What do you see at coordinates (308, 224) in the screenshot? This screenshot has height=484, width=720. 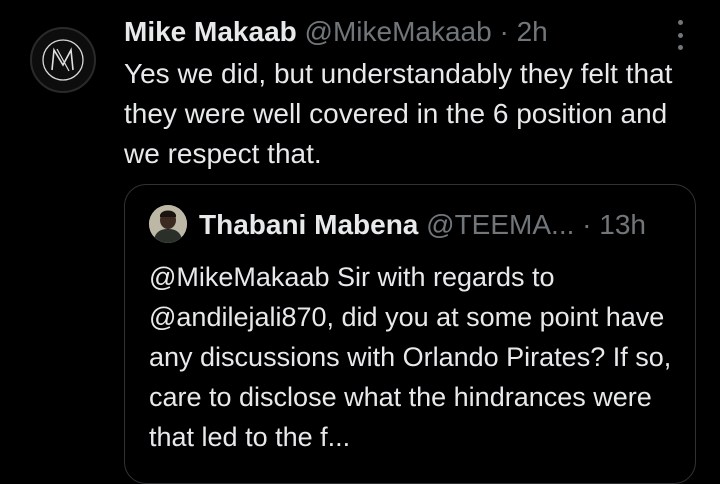 I see `quoted-author-name: Thabani Mabena` at bounding box center [308, 224].